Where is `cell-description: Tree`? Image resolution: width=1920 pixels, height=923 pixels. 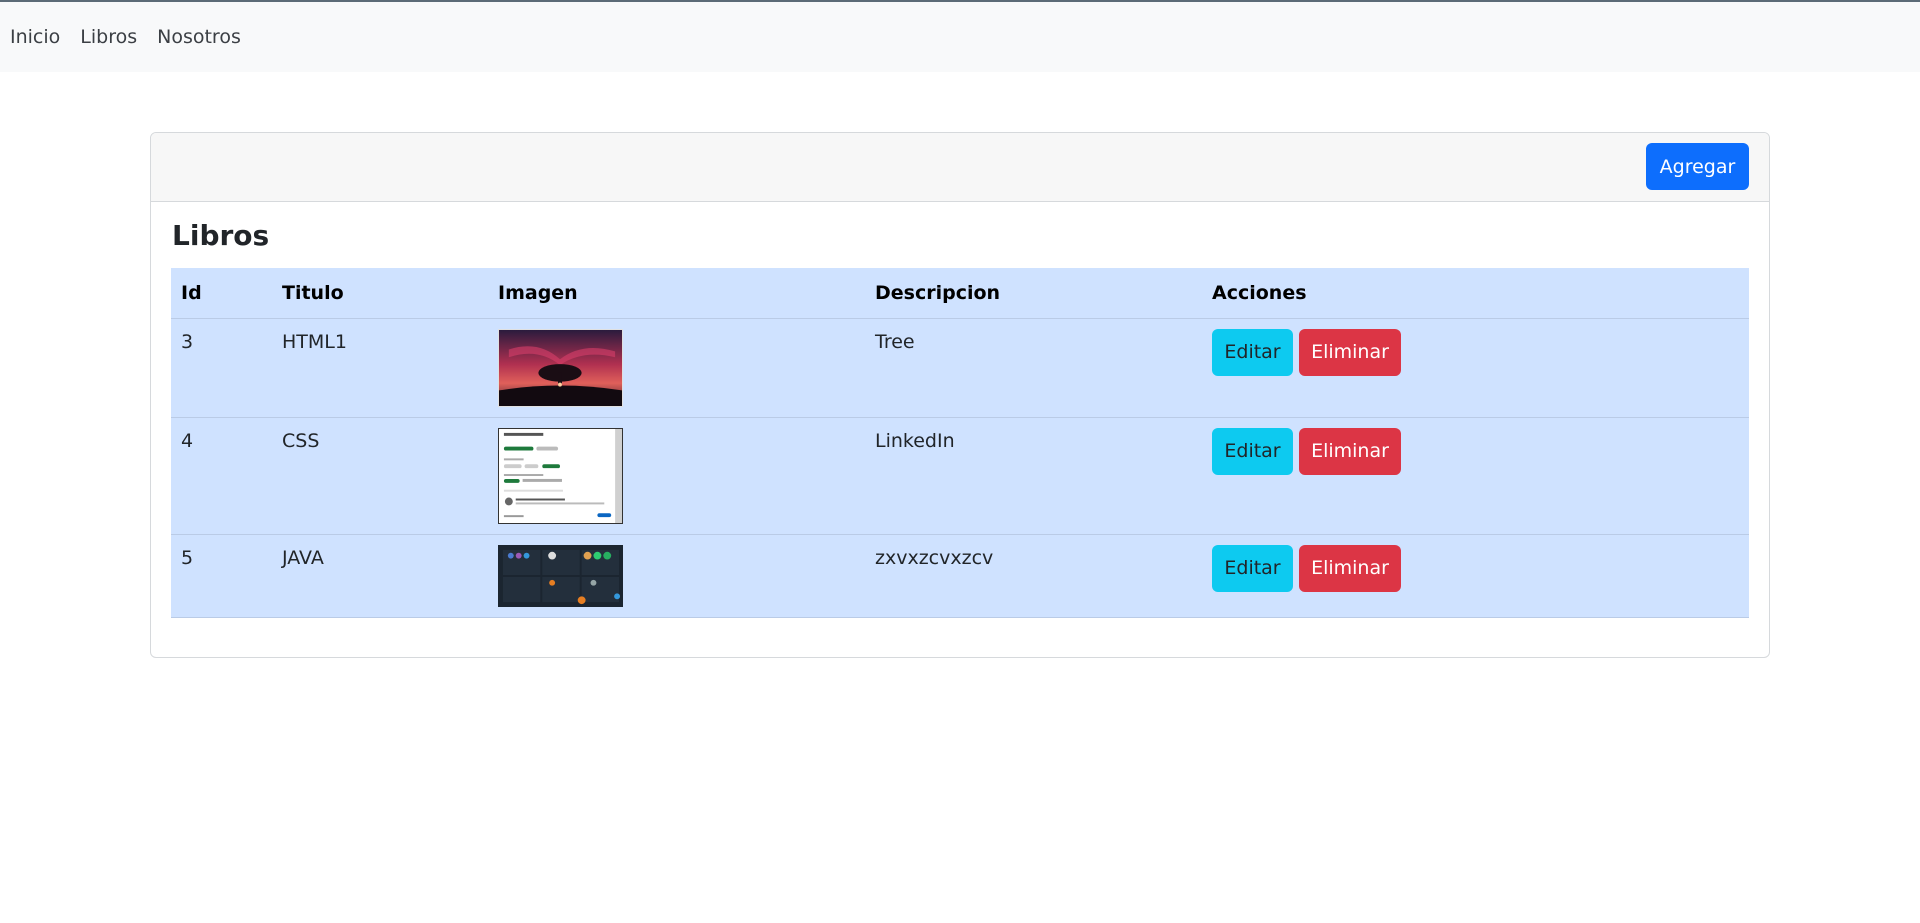
cell-description: Tree is located at coordinates (1033, 368).